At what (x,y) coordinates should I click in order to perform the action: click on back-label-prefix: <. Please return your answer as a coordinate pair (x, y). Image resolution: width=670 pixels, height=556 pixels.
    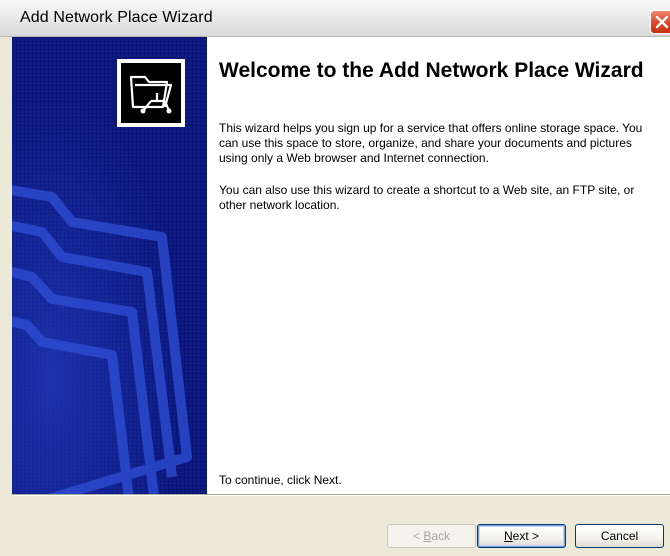
    Looking at the image, I should click on (418, 536).